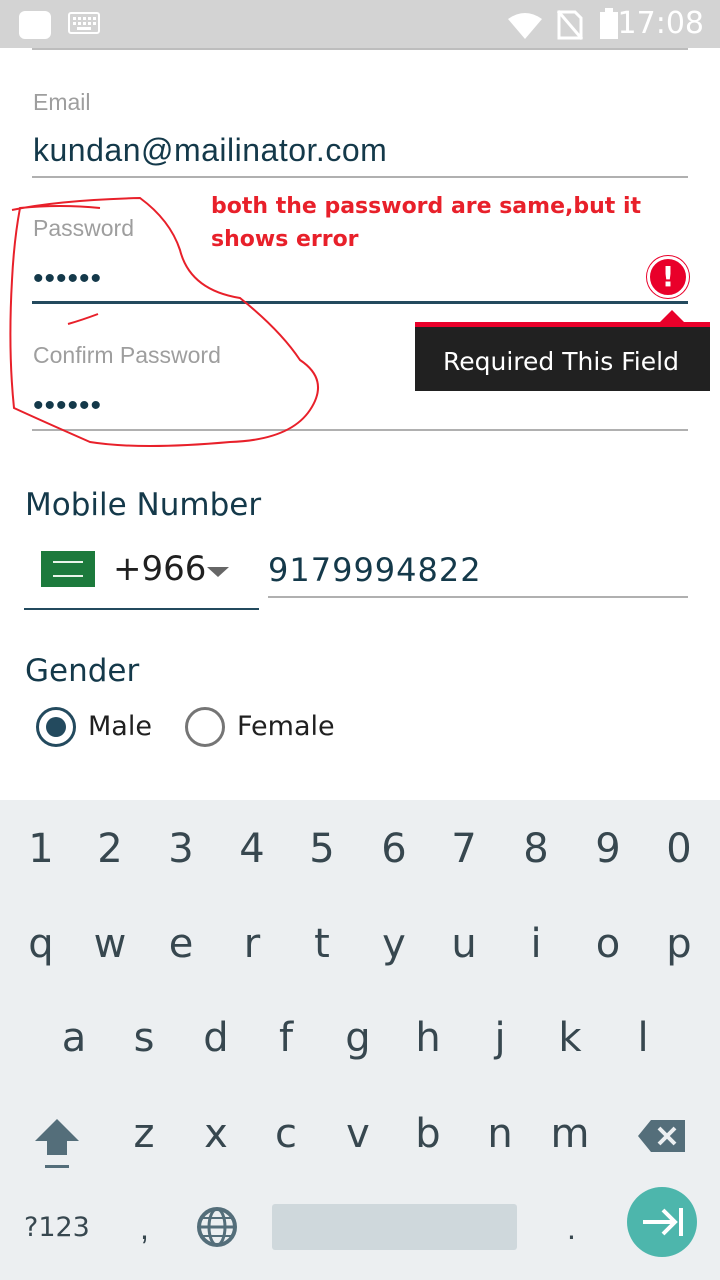  What do you see at coordinates (478, 597) in the screenshot?
I see `phone-underline` at bounding box center [478, 597].